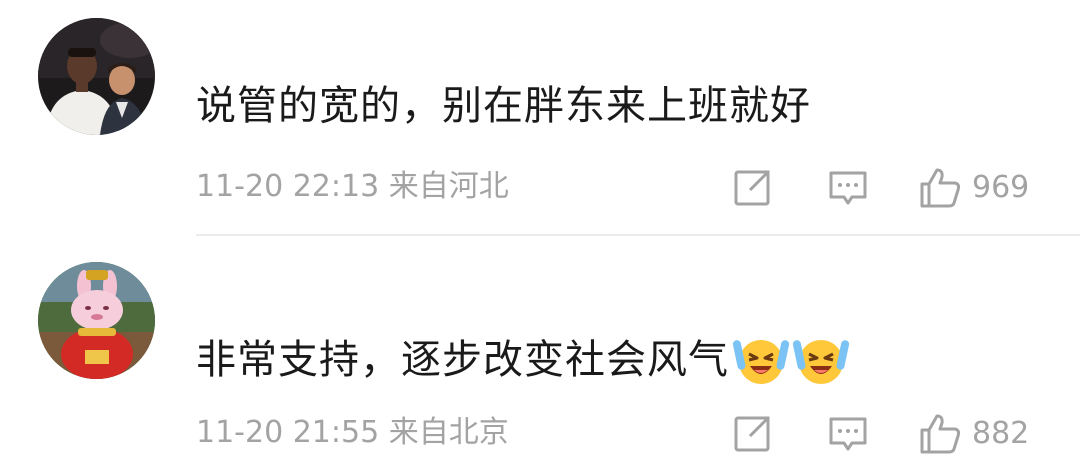  Describe the element at coordinates (503, 106) in the screenshot. I see `comment-text: 说管的宽的，别在胖东来上班就好` at that location.